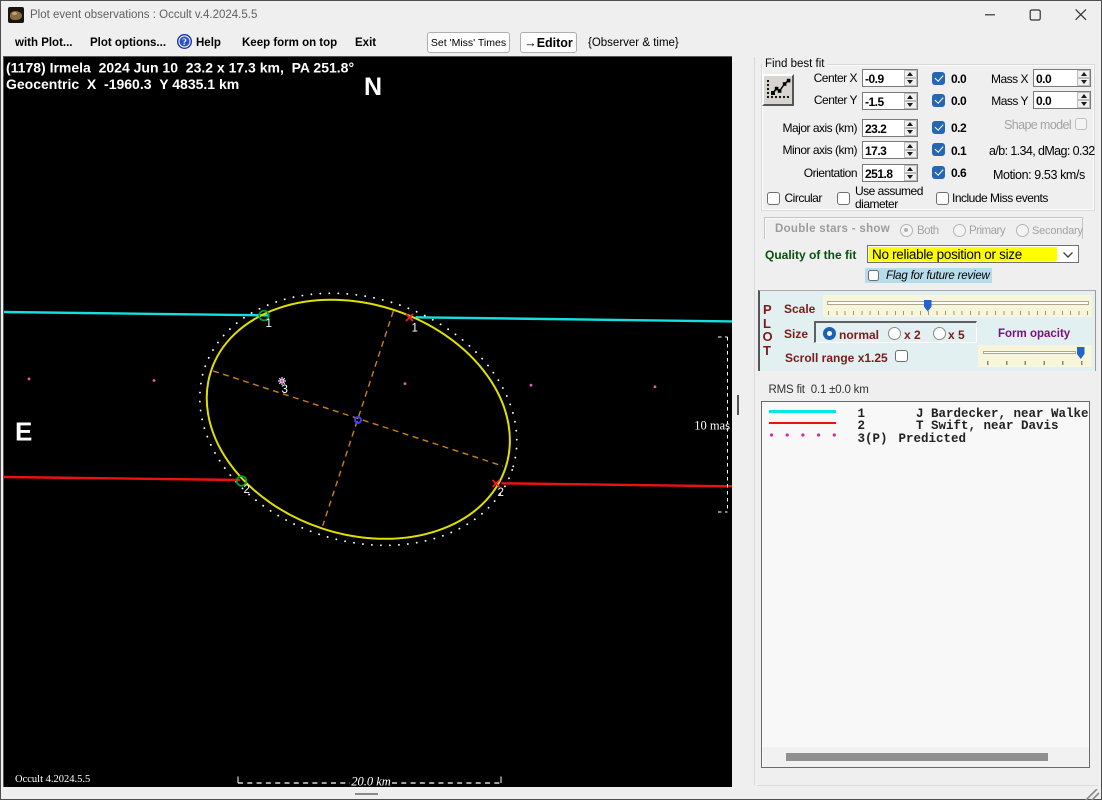 This screenshot has width=1102, height=800. I want to click on svg-text: E, so click(23, 432).